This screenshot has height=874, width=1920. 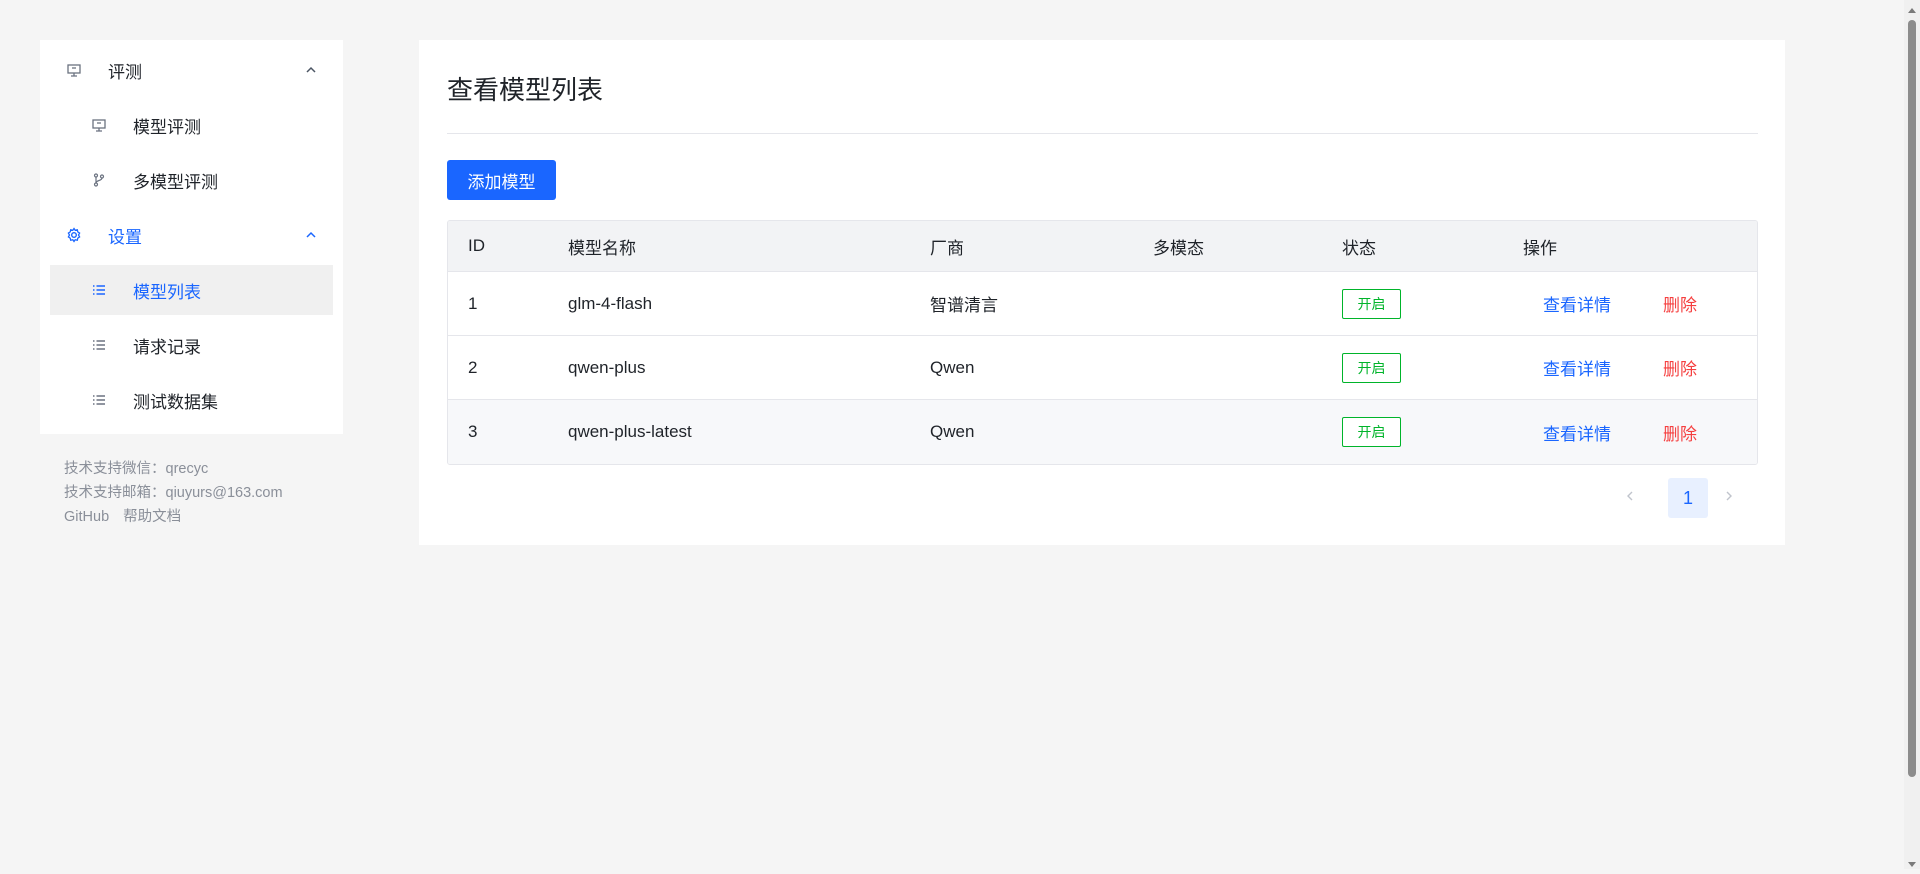 I want to click on vertical-scrollbar, so click(x=1912, y=434).